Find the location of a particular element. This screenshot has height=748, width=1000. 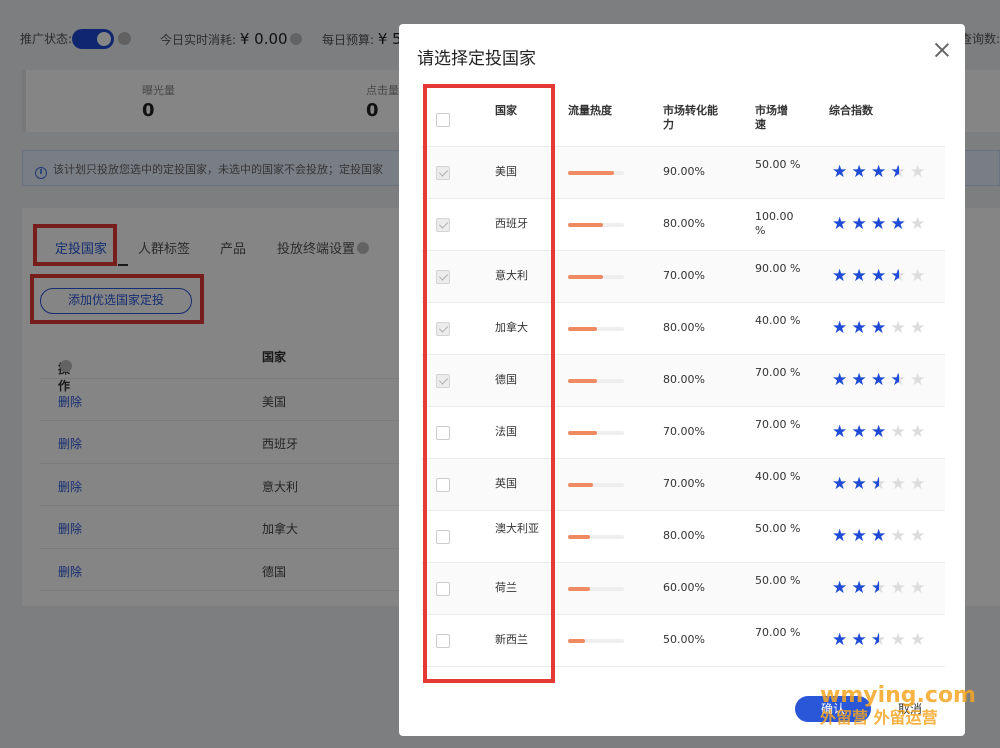

watermark-line1: wmying.com is located at coordinates (898, 695).